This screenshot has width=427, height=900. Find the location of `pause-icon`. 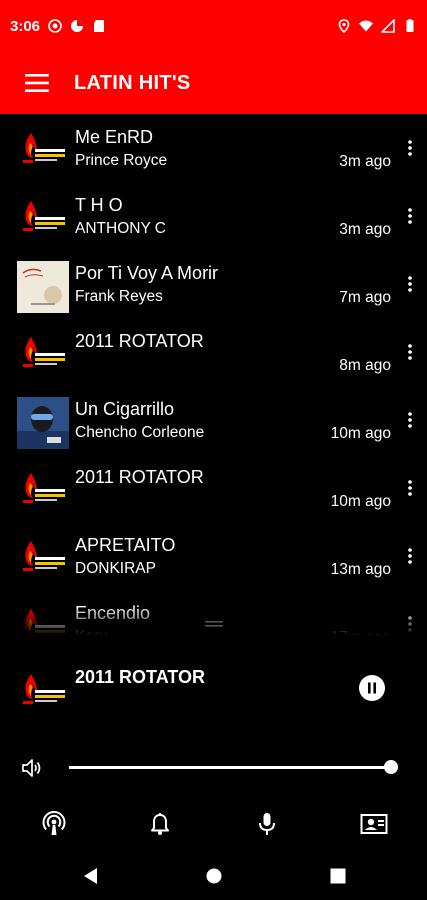

pause-icon is located at coordinates (369, 688).